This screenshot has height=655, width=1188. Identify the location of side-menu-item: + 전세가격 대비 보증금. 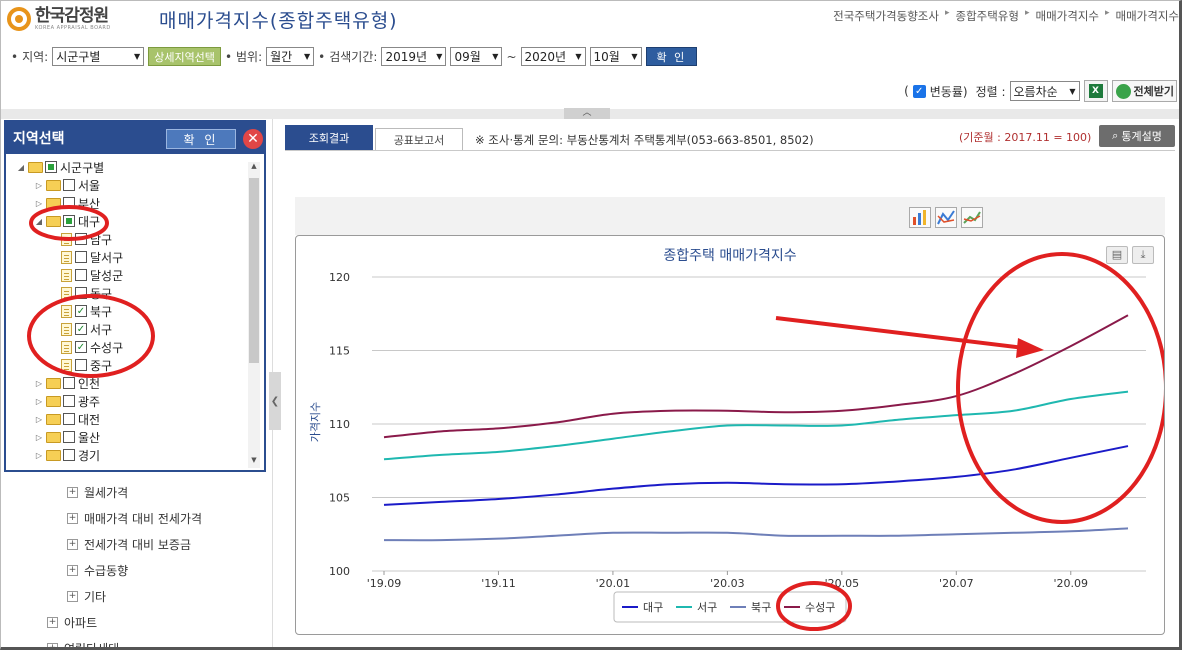
(129, 544).